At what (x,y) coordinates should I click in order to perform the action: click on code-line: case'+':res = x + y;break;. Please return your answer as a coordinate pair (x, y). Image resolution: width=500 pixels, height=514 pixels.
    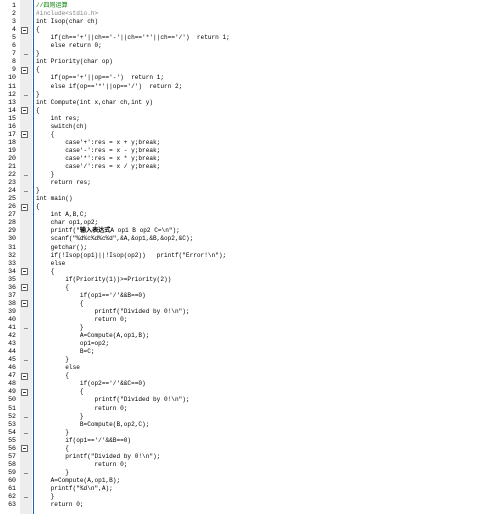
    Looking at the image, I should click on (98, 143).